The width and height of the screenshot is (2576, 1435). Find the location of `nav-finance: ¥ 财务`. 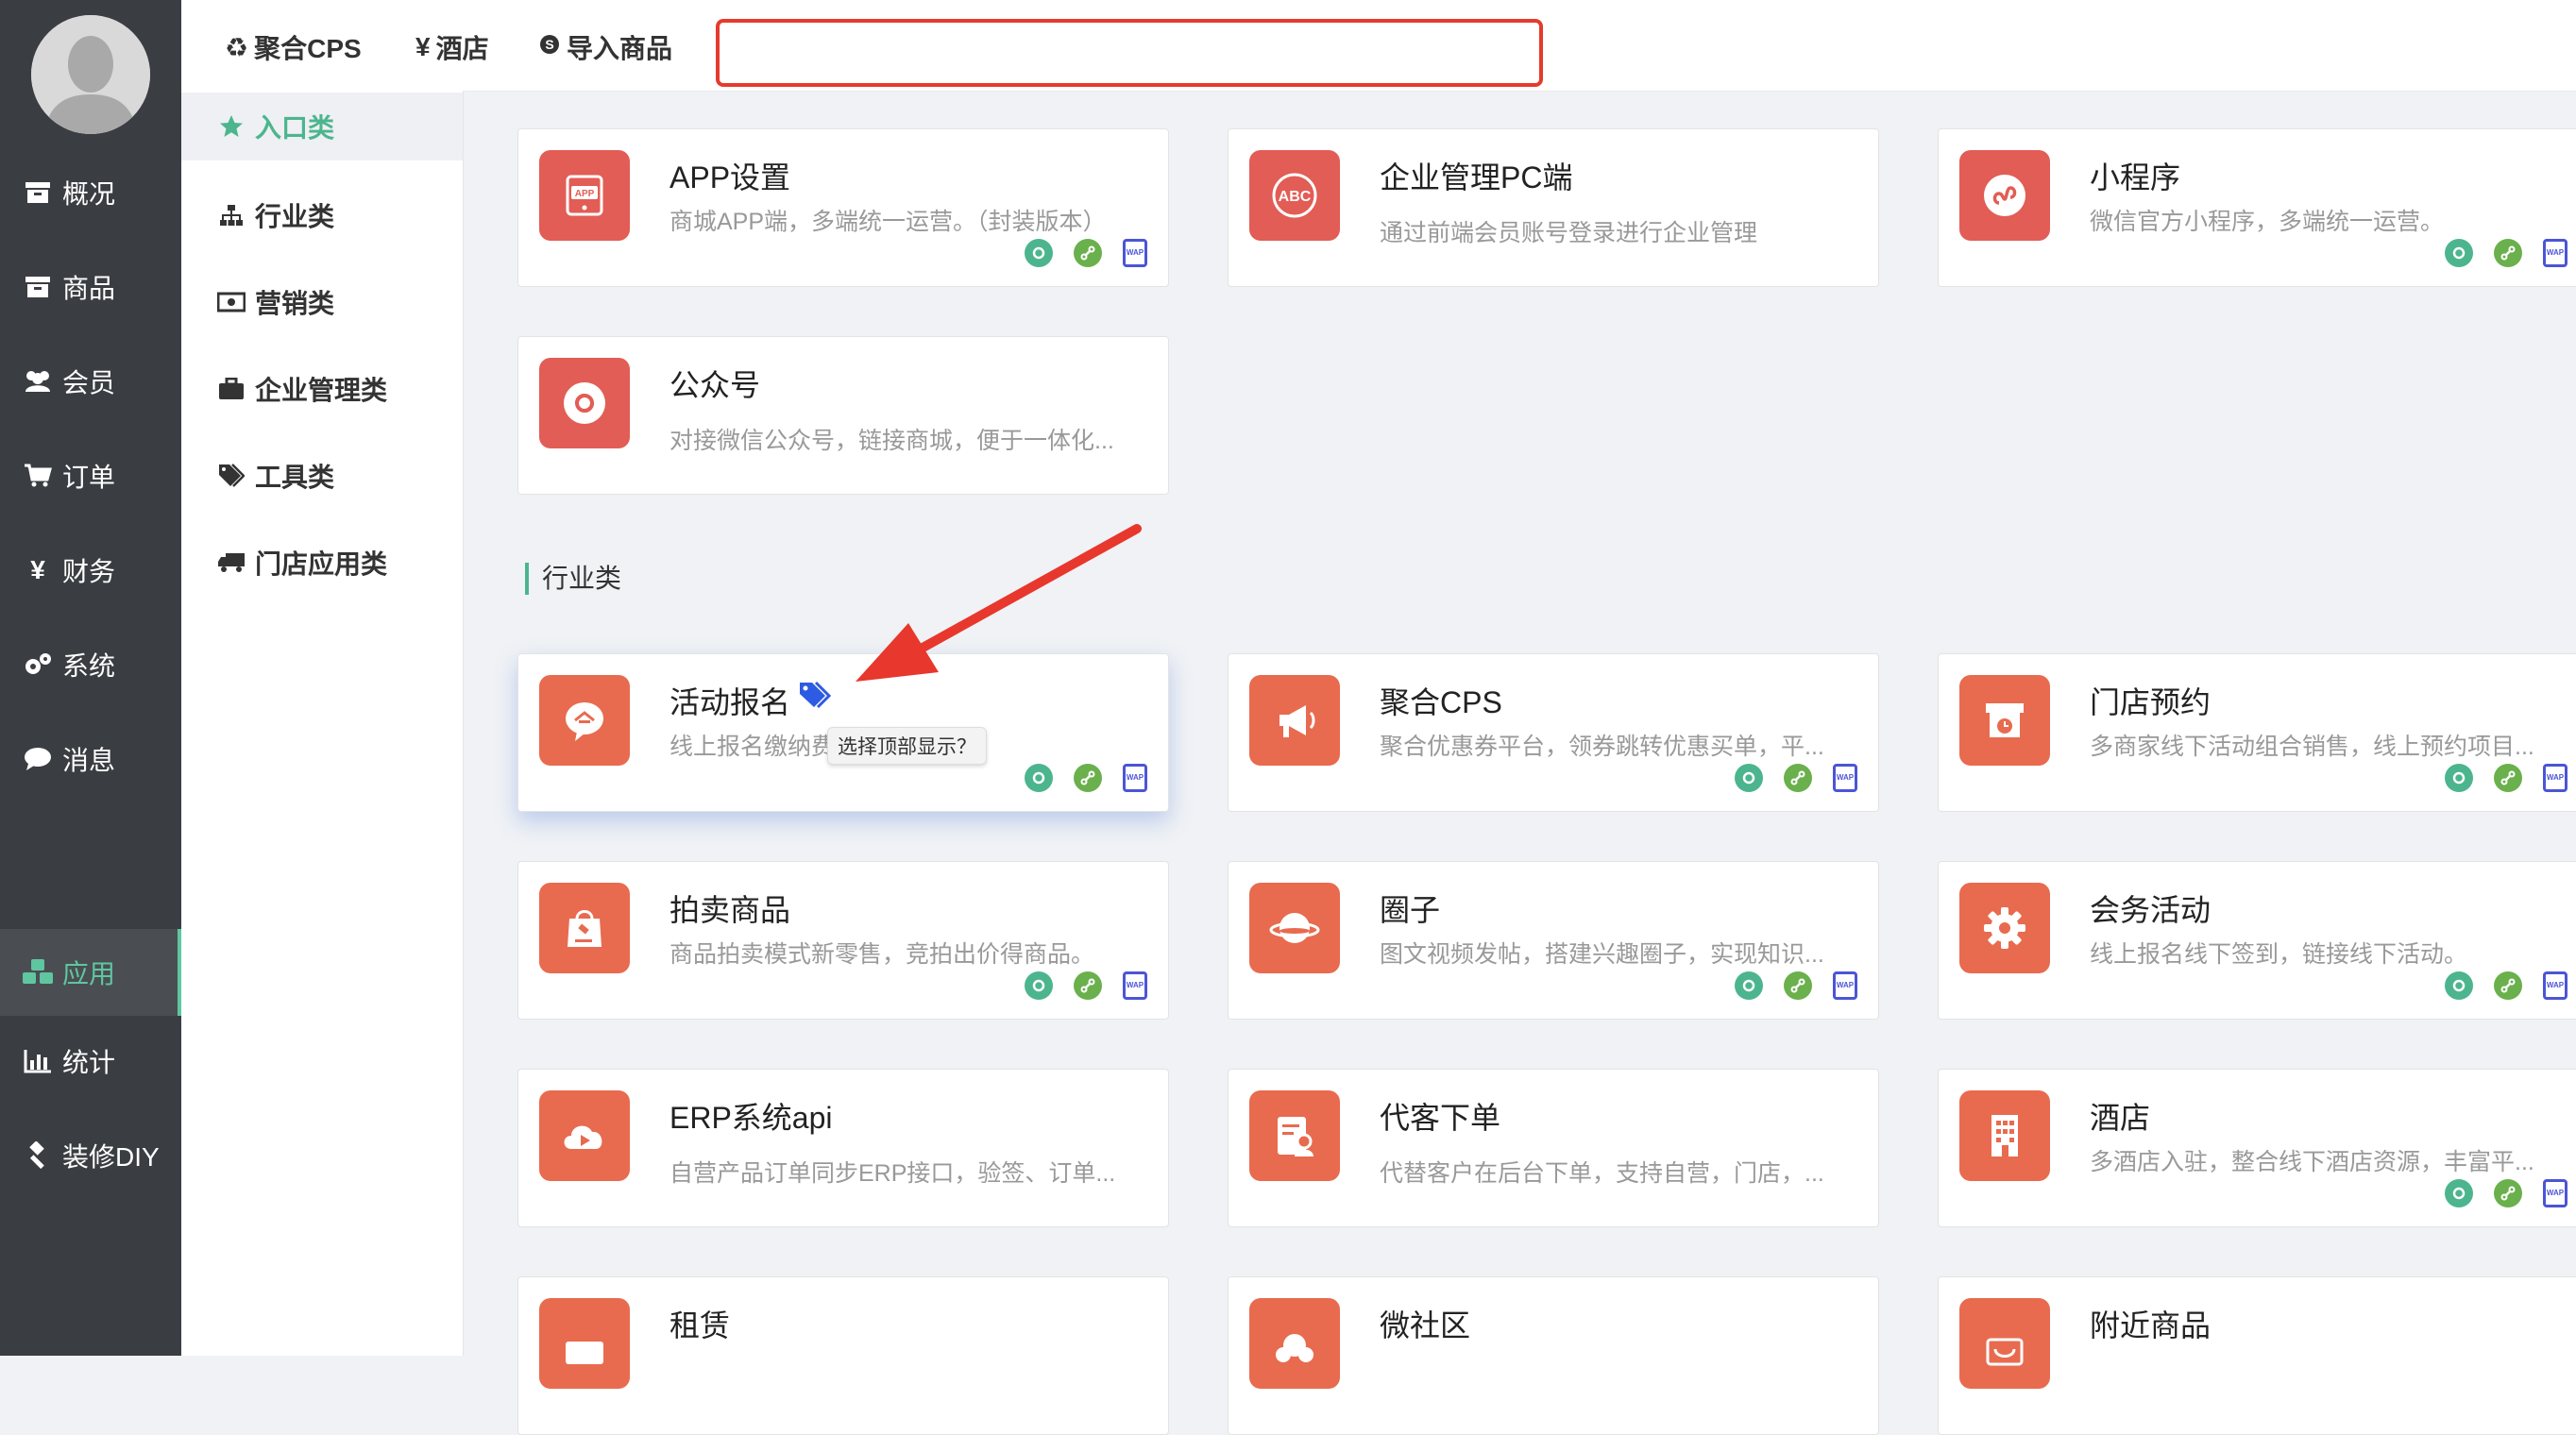

nav-finance: ¥ 财务 is located at coordinates (90, 570).